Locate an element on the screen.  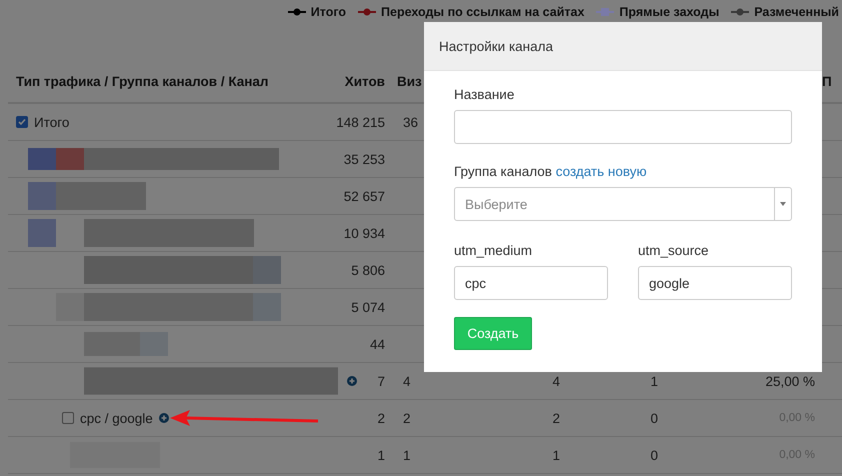
field-label: Название is located at coordinates (485, 94).